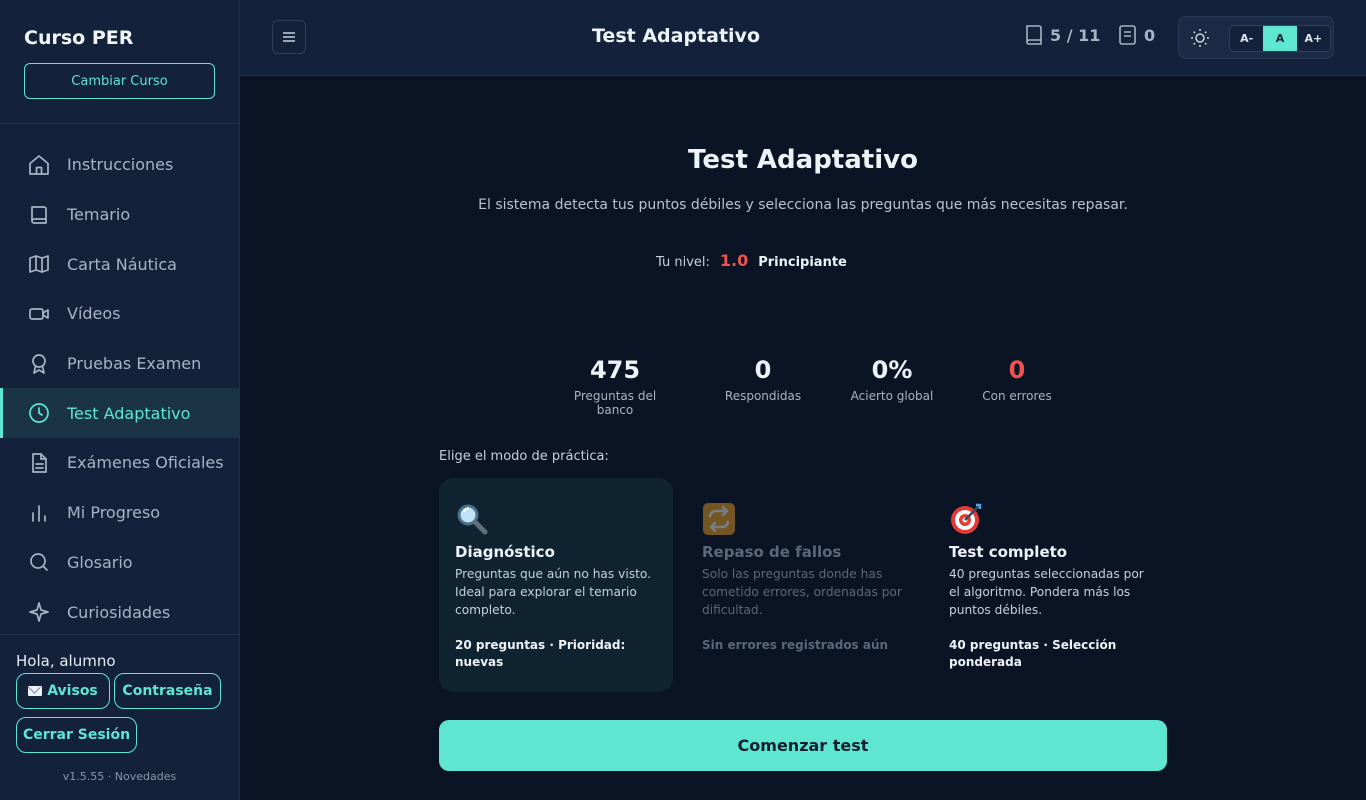 The width and height of the screenshot is (1366, 800). I want to click on envelope-icon, so click(35, 691).